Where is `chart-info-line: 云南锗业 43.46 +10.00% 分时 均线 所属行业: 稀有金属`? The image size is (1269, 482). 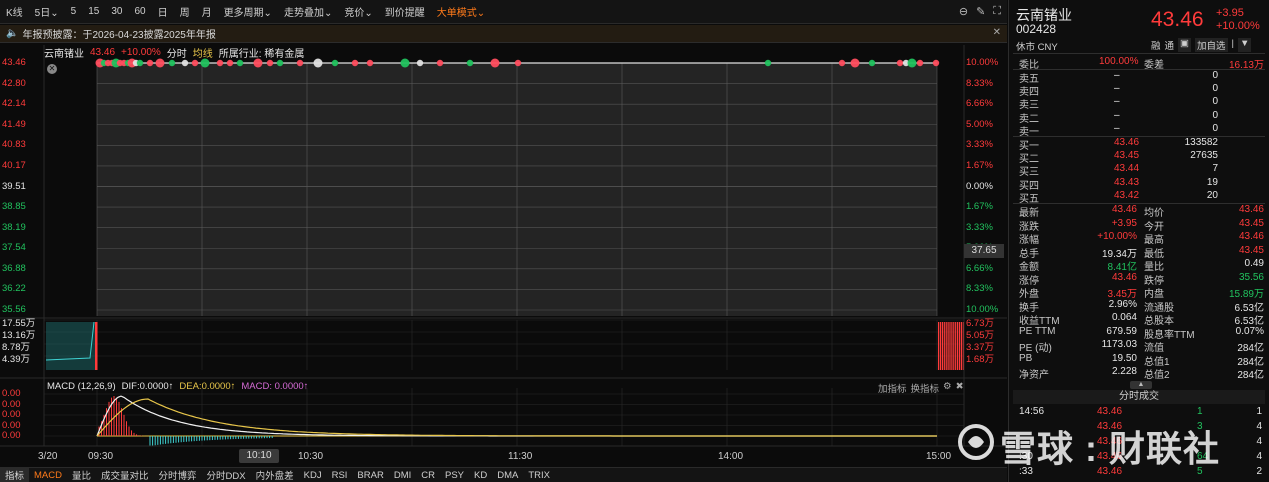
chart-info-line: 云南锗业 43.46 +10.00% 分时 均线 所属行业: 稀有金属 is located at coordinates (174, 52).